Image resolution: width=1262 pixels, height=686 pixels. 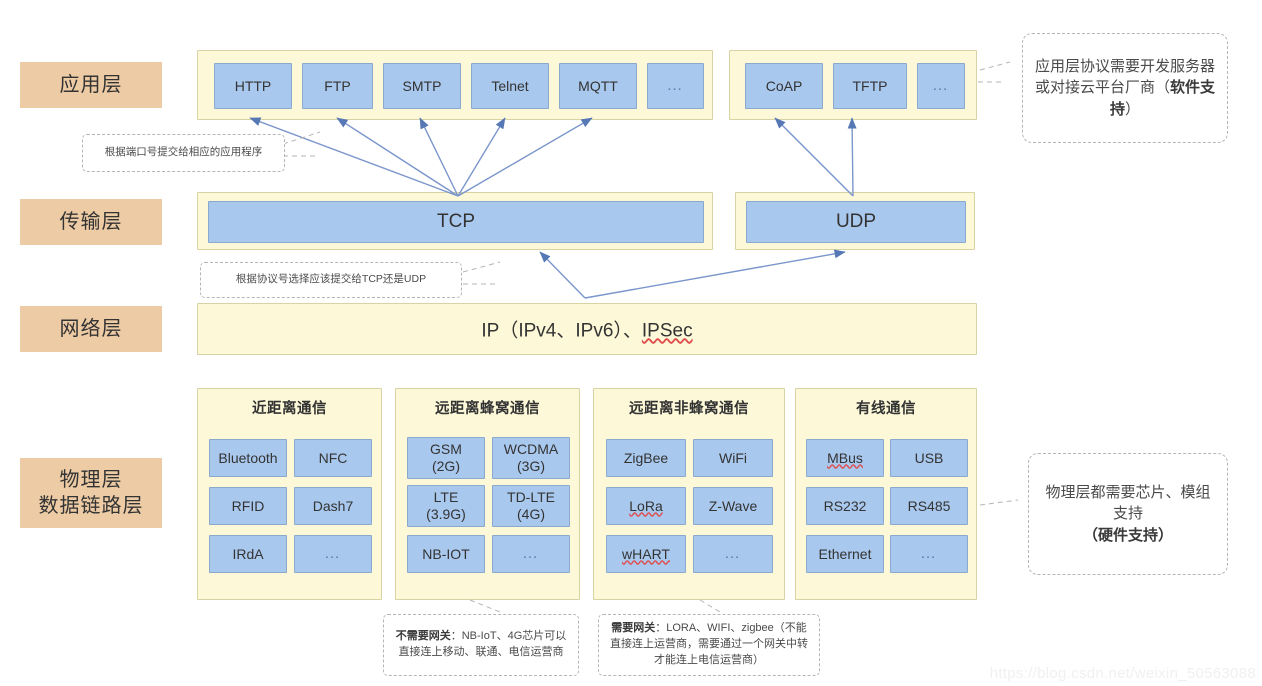 I want to click on physical-chip-whart: wHART, so click(x=646, y=554).